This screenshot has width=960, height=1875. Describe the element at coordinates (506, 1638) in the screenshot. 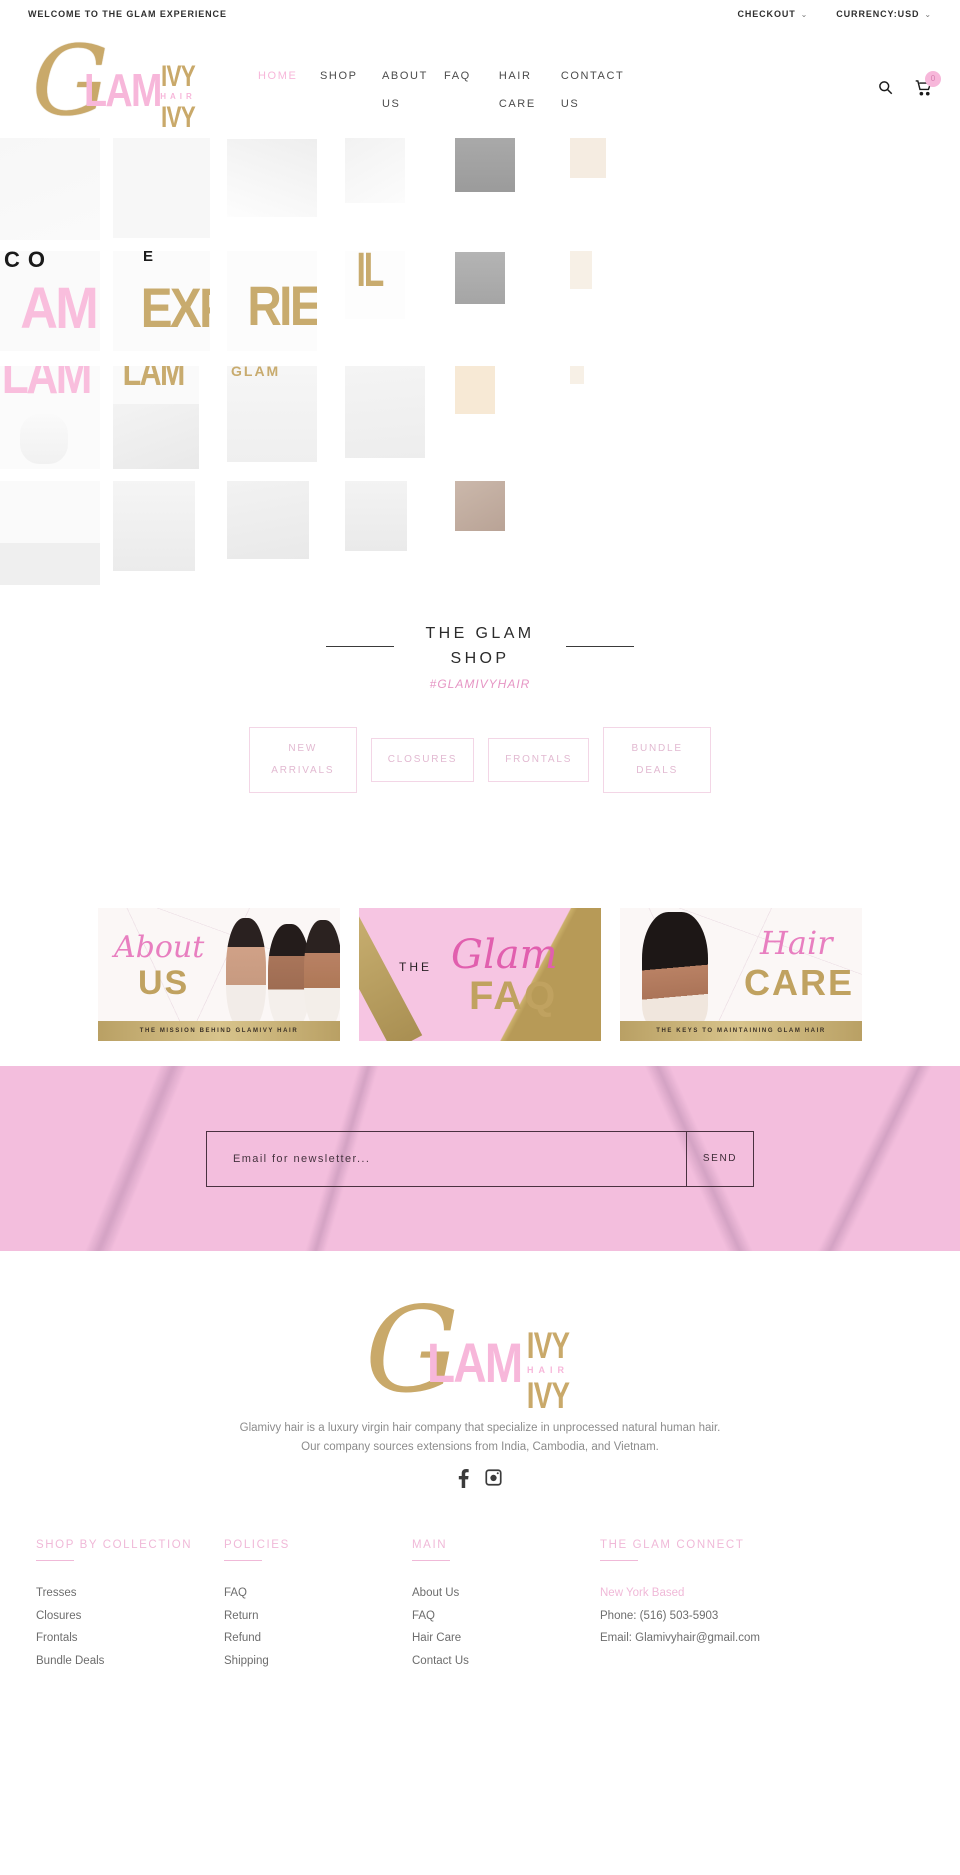

I see `footer-link-hair-care: Hair Care` at that location.